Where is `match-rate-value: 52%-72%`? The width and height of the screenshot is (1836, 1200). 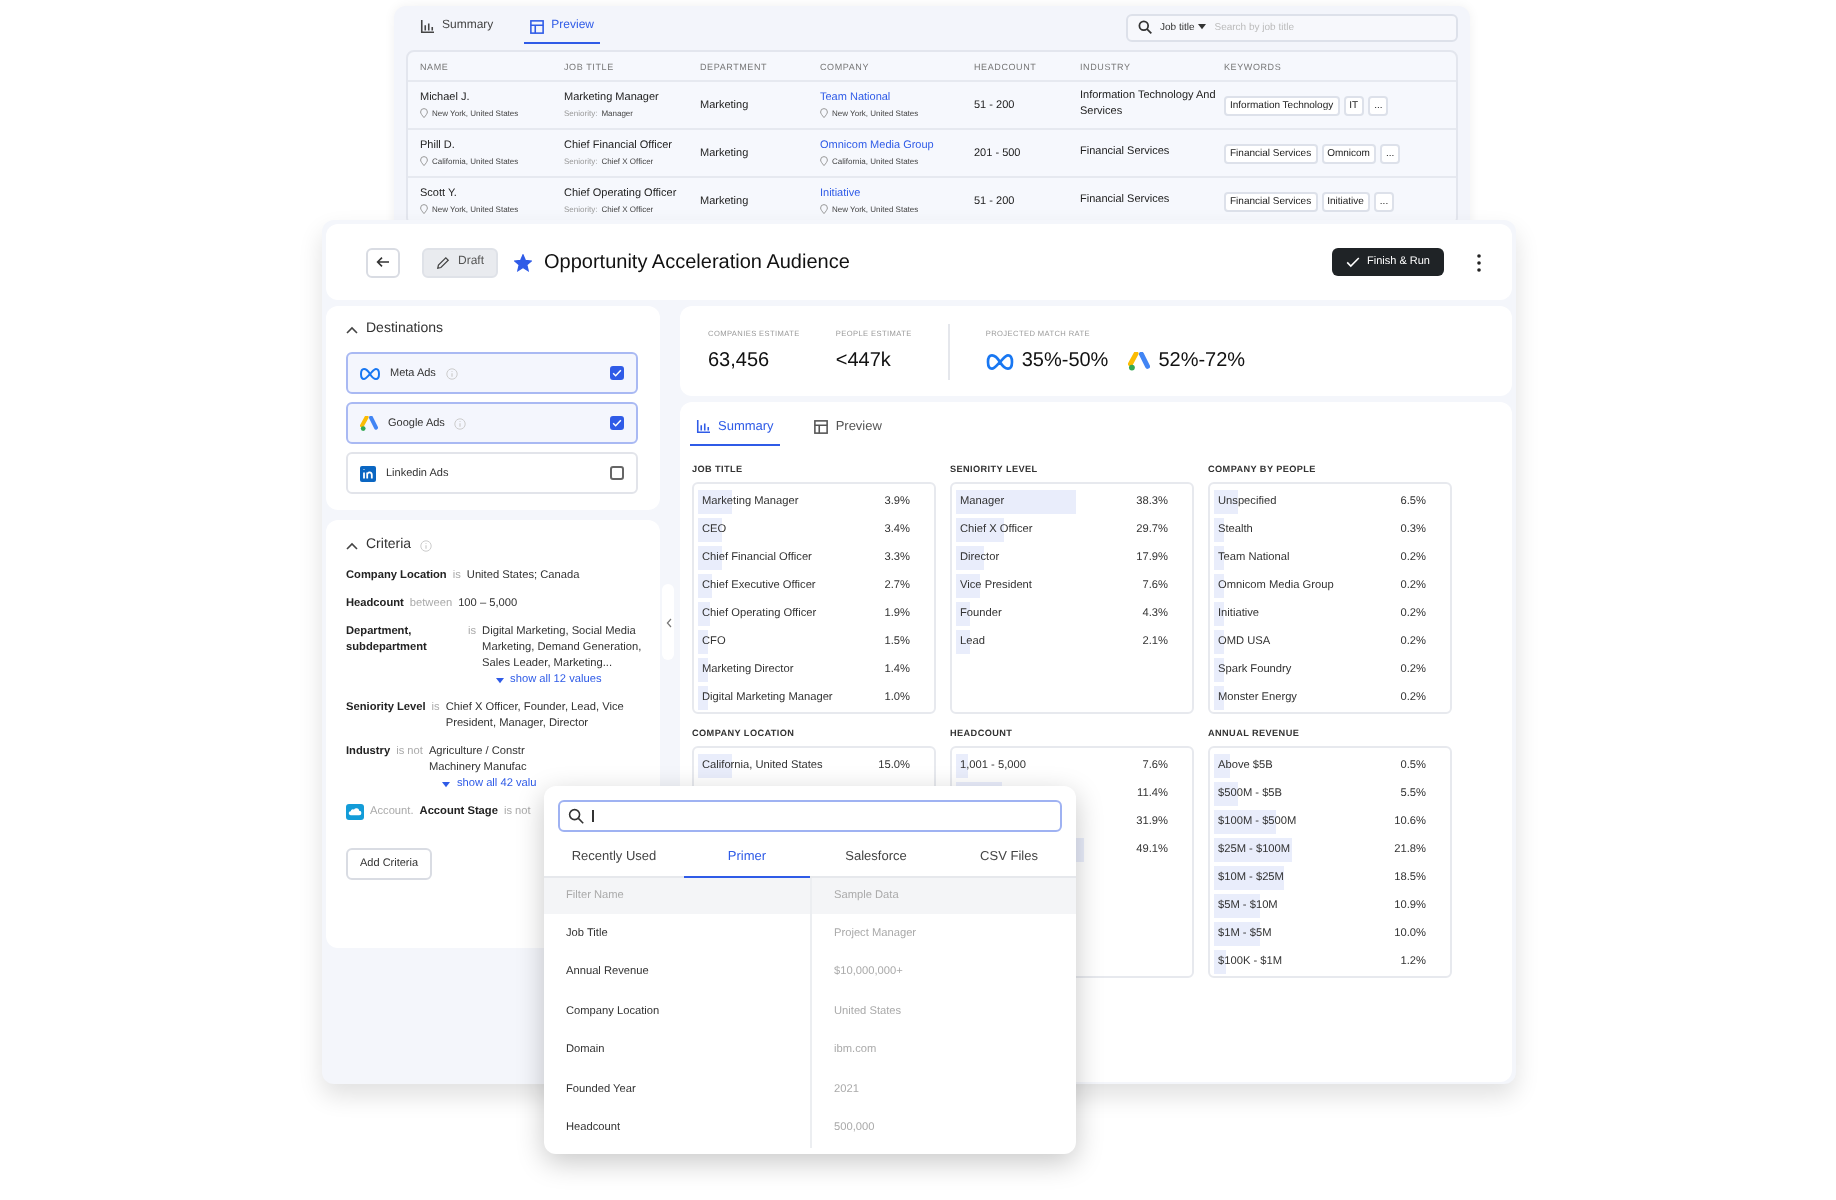
match-rate-value: 52%-72% is located at coordinates (1202, 361).